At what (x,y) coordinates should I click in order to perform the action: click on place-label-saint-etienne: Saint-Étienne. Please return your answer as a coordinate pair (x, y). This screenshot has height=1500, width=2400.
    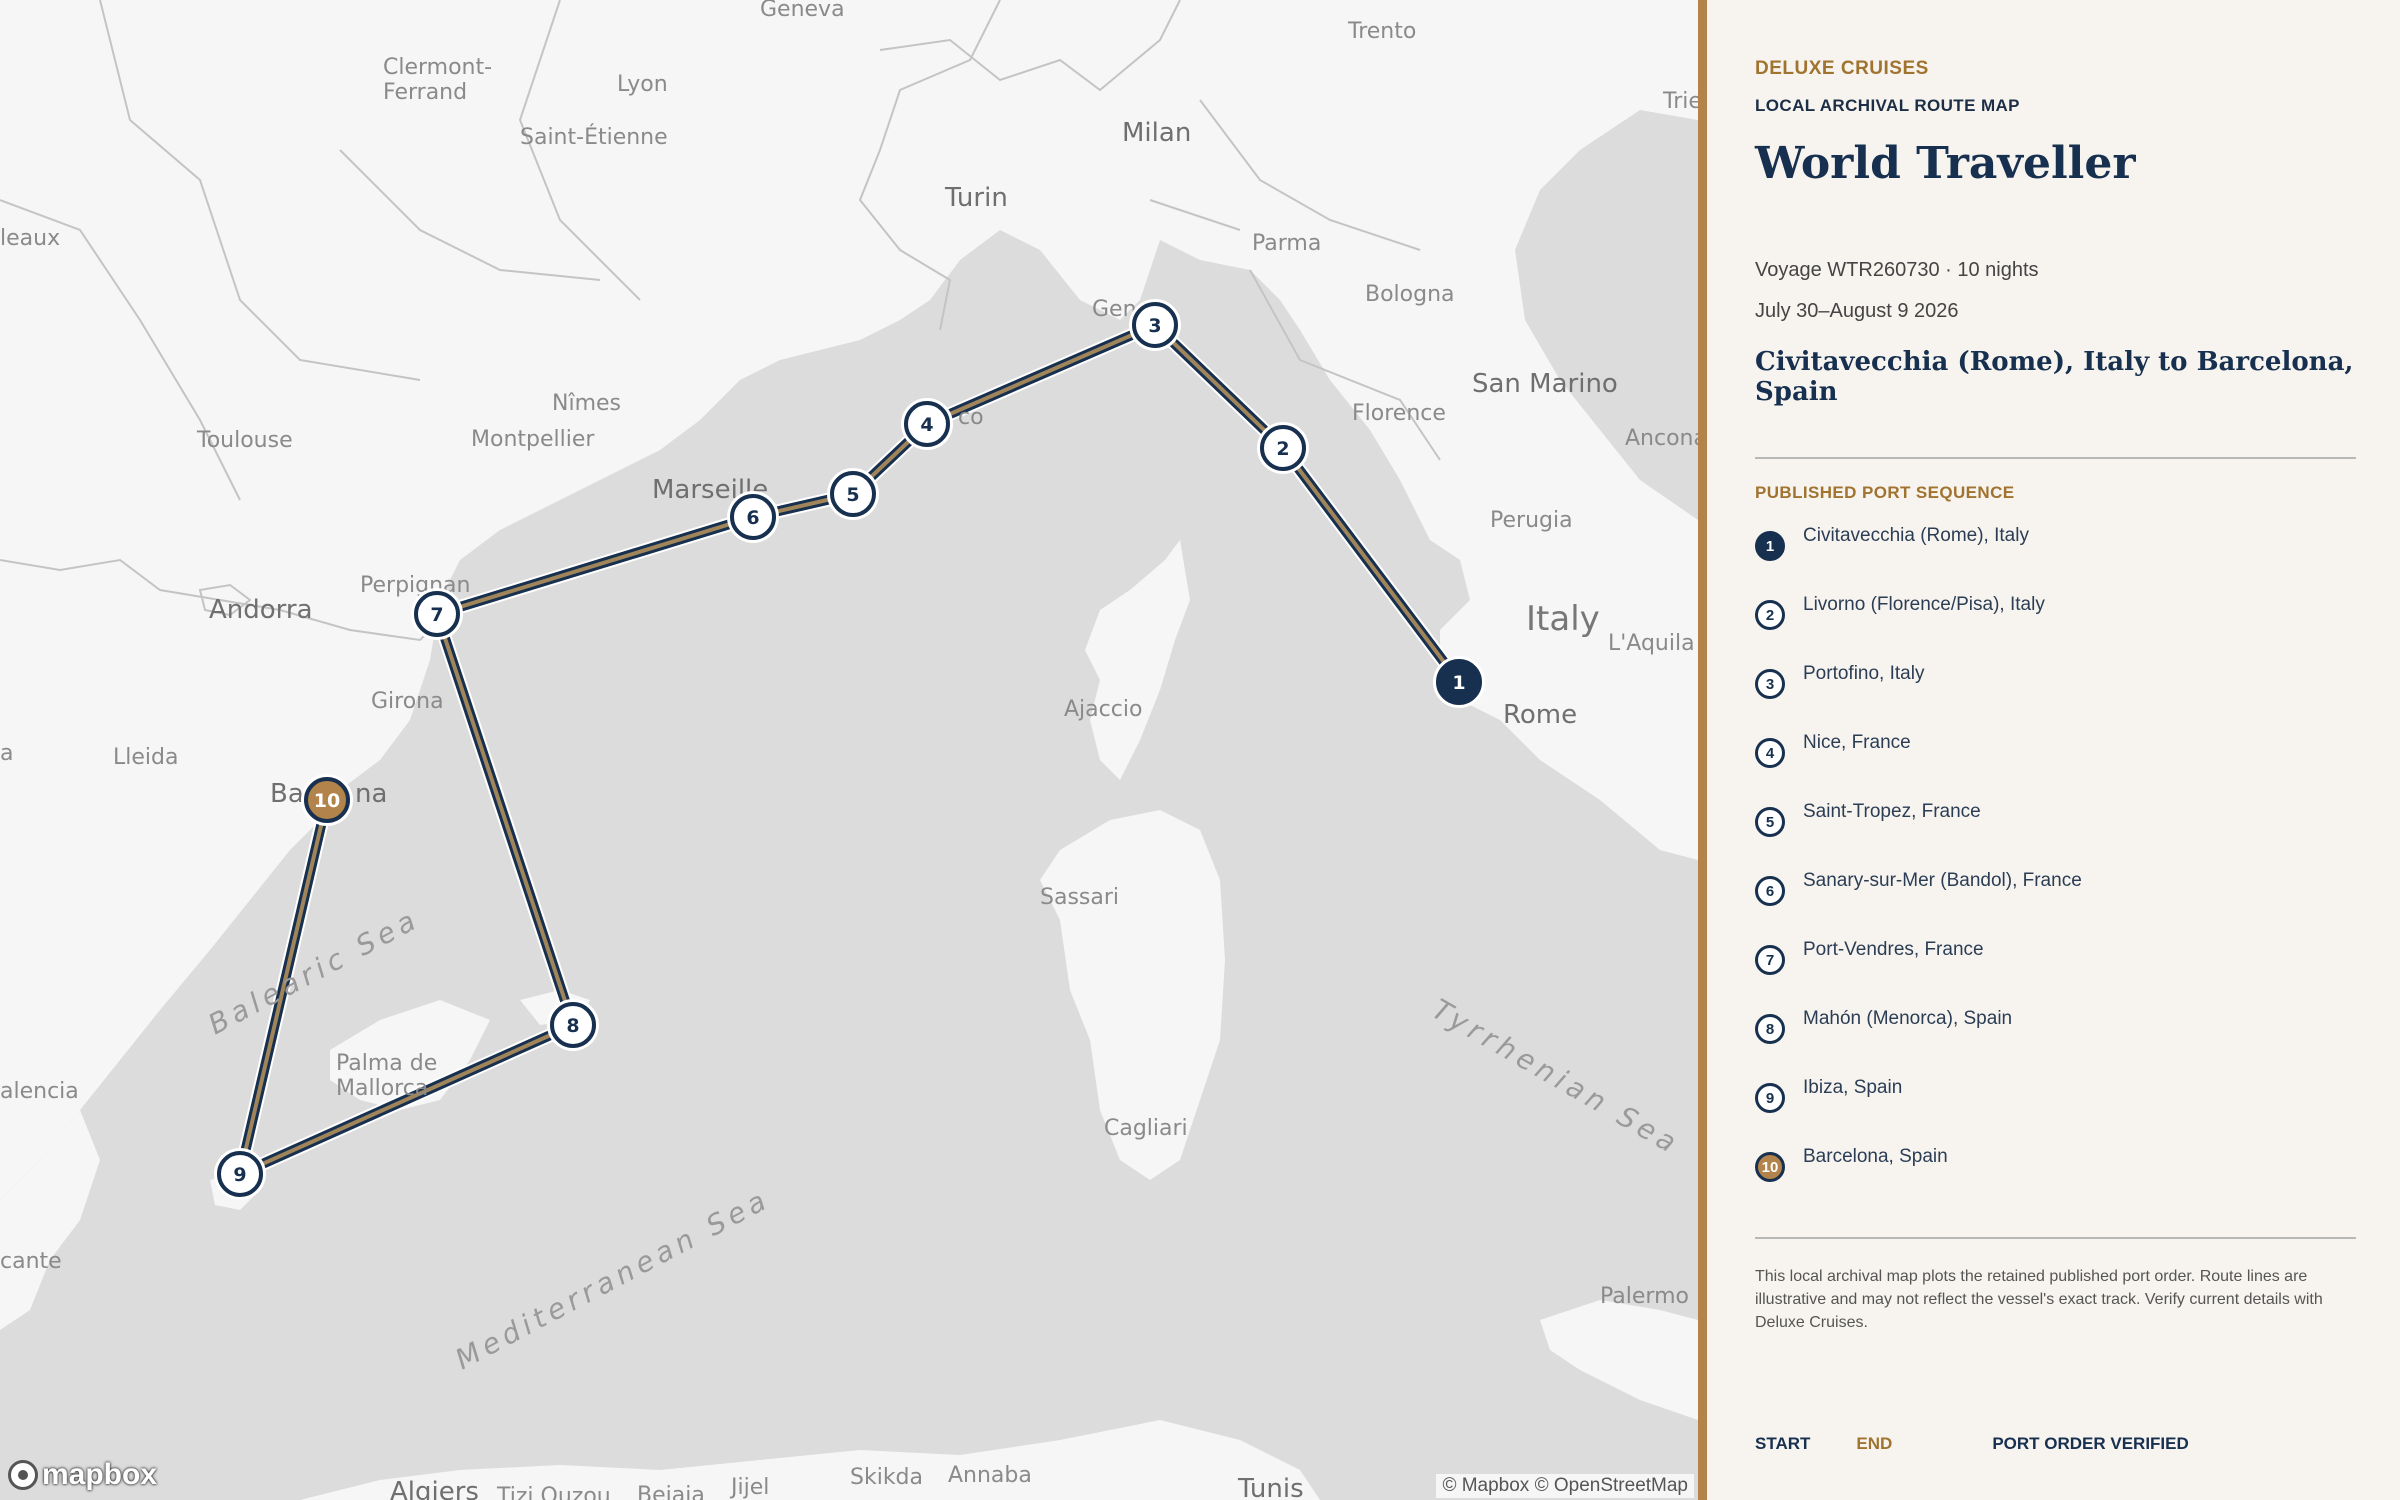
    Looking at the image, I should click on (594, 137).